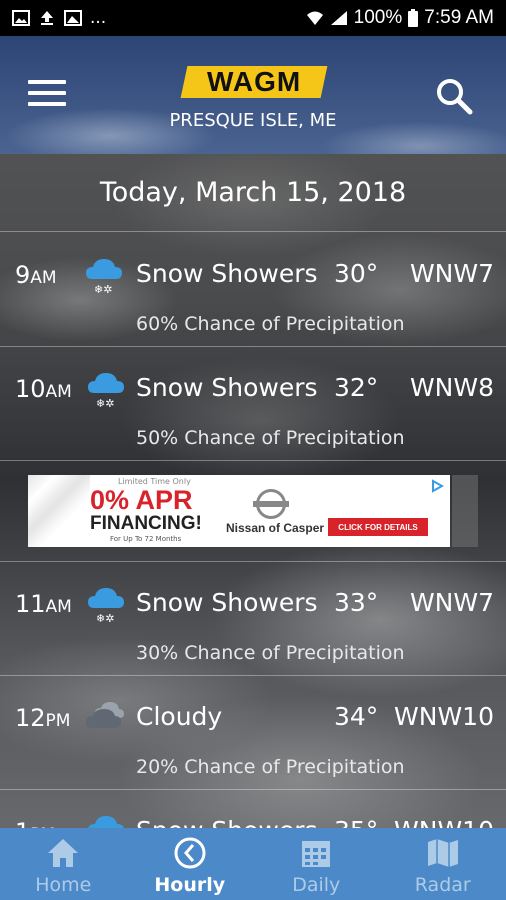 The width and height of the screenshot is (506, 900). Describe the element at coordinates (442, 885) in the screenshot. I see `nav-label: Radar` at that location.